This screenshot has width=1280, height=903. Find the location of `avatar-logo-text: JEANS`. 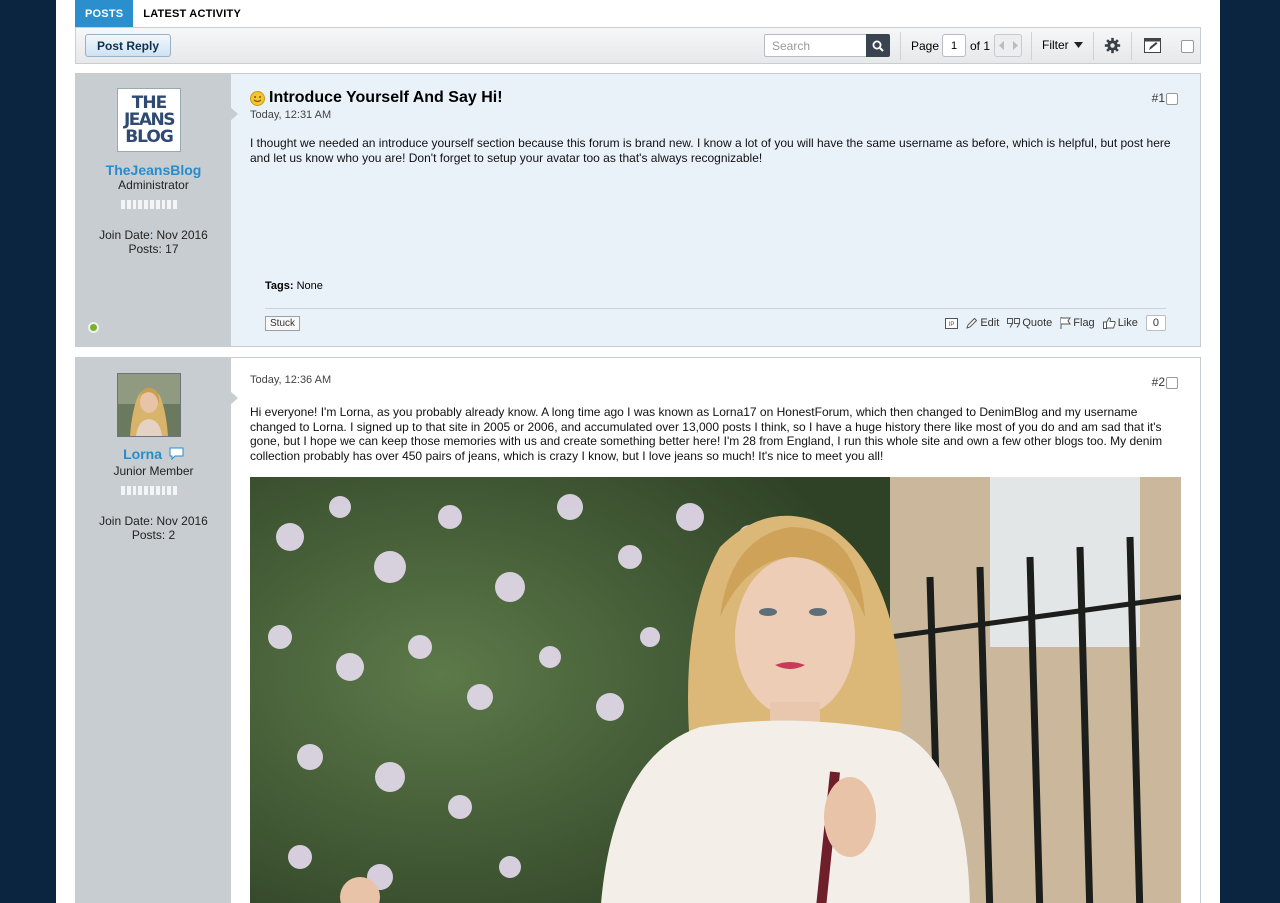

avatar-logo-text: JEANS is located at coordinates (149, 119).